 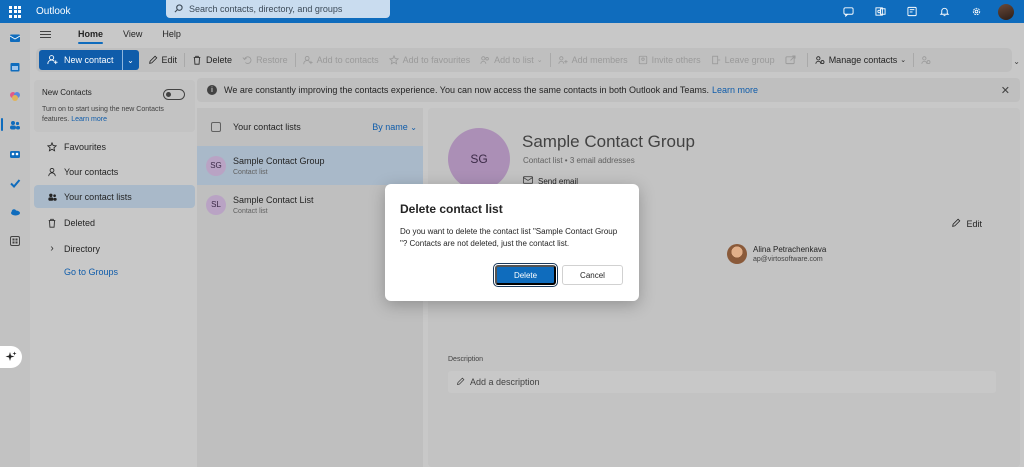 I want to click on restore-button: Restore, so click(x=265, y=60).